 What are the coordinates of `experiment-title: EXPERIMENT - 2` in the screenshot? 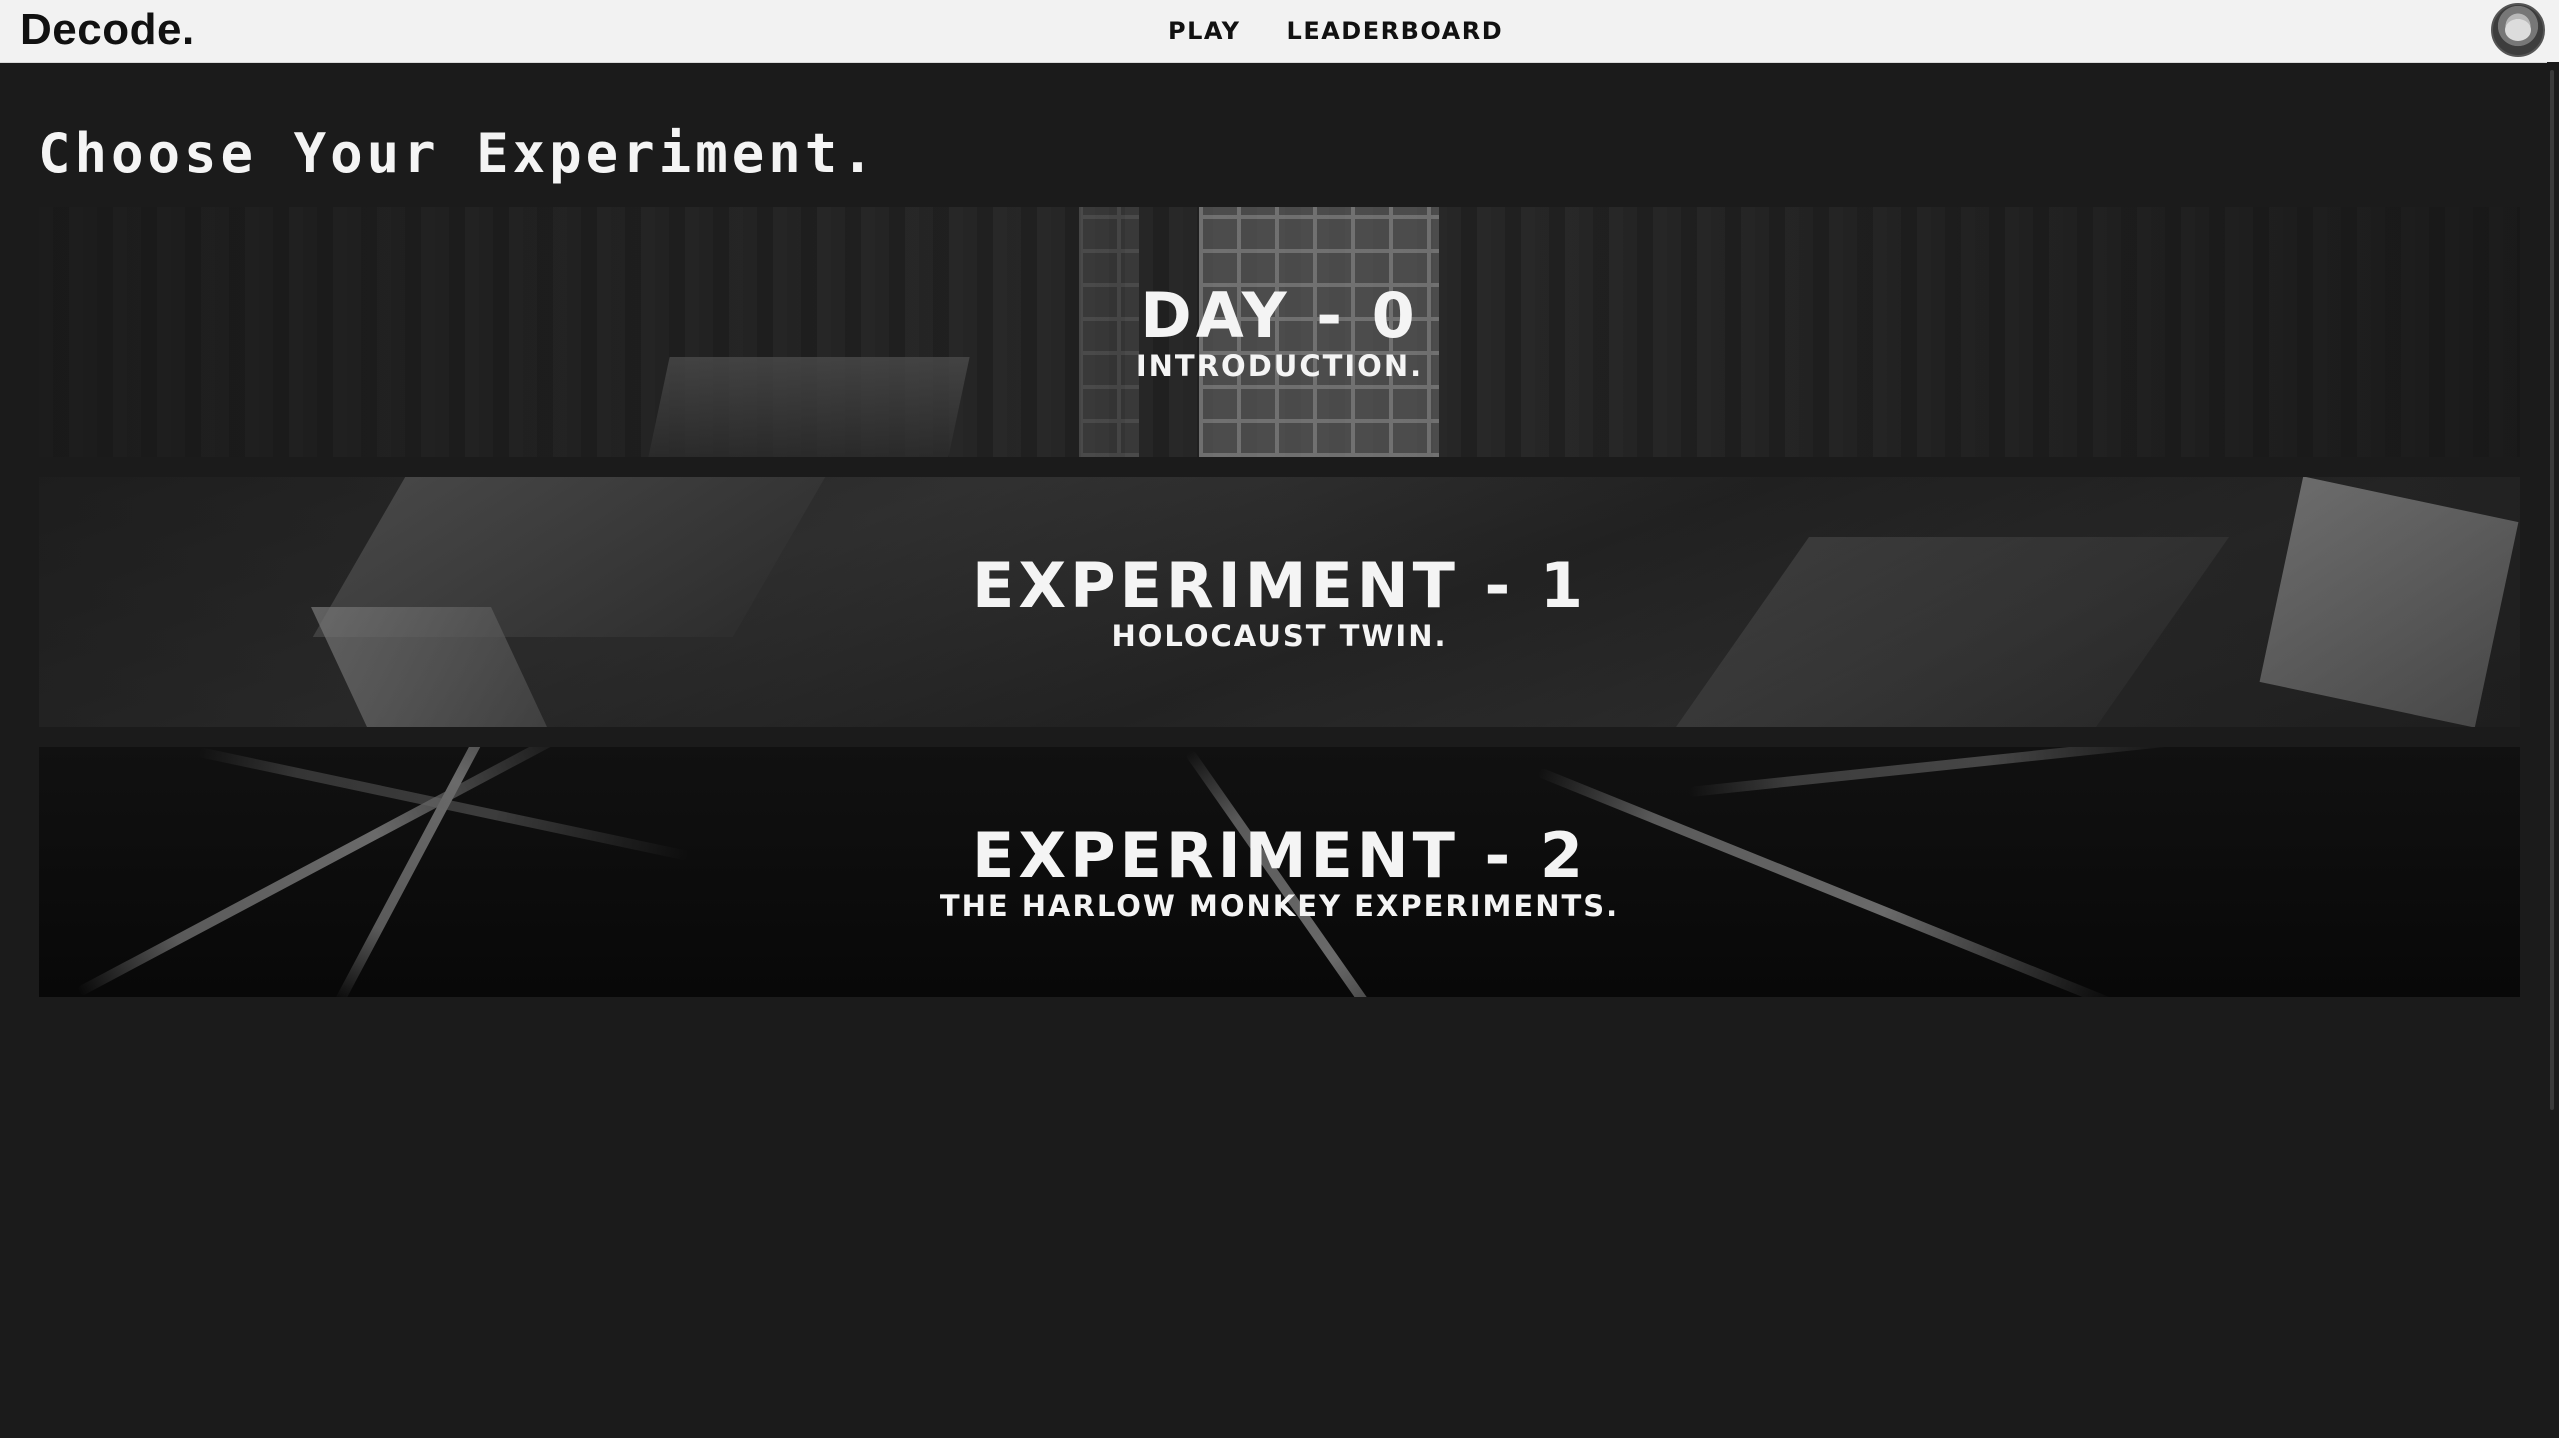 It's located at (1279, 855).